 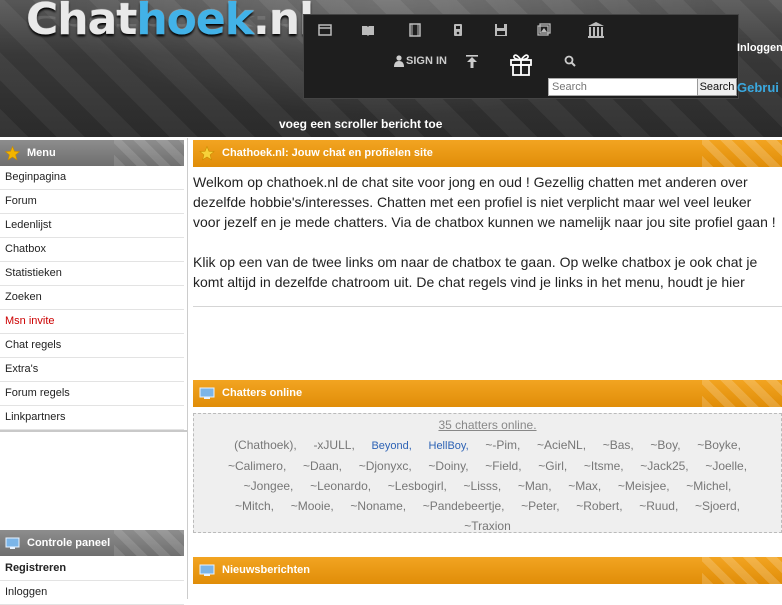 What do you see at coordinates (759, 48) in the screenshot?
I see `login-link: Inloggen (` at bounding box center [759, 48].